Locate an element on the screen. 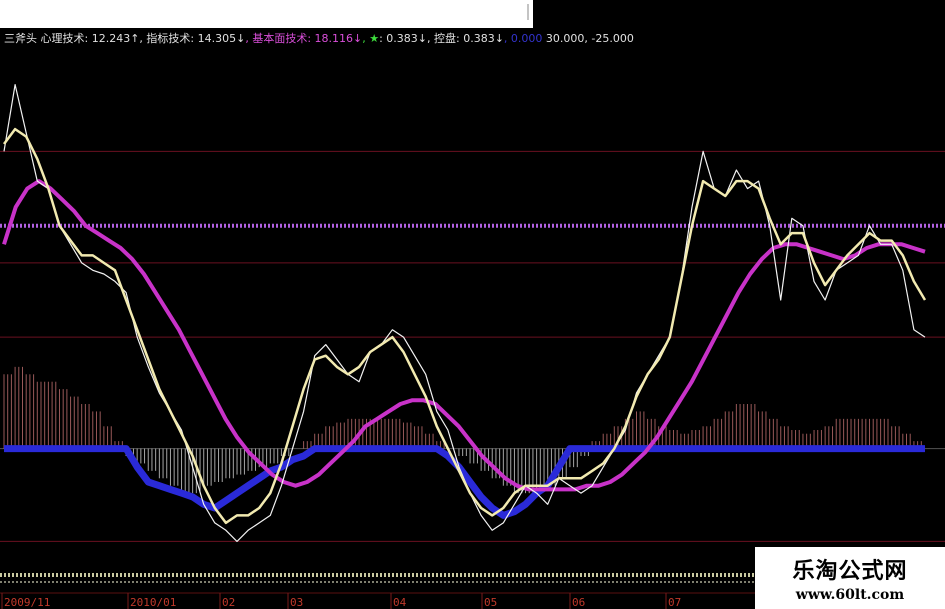 This screenshot has height=609, width=945. x-tick-label: 02 is located at coordinates (228, 602).